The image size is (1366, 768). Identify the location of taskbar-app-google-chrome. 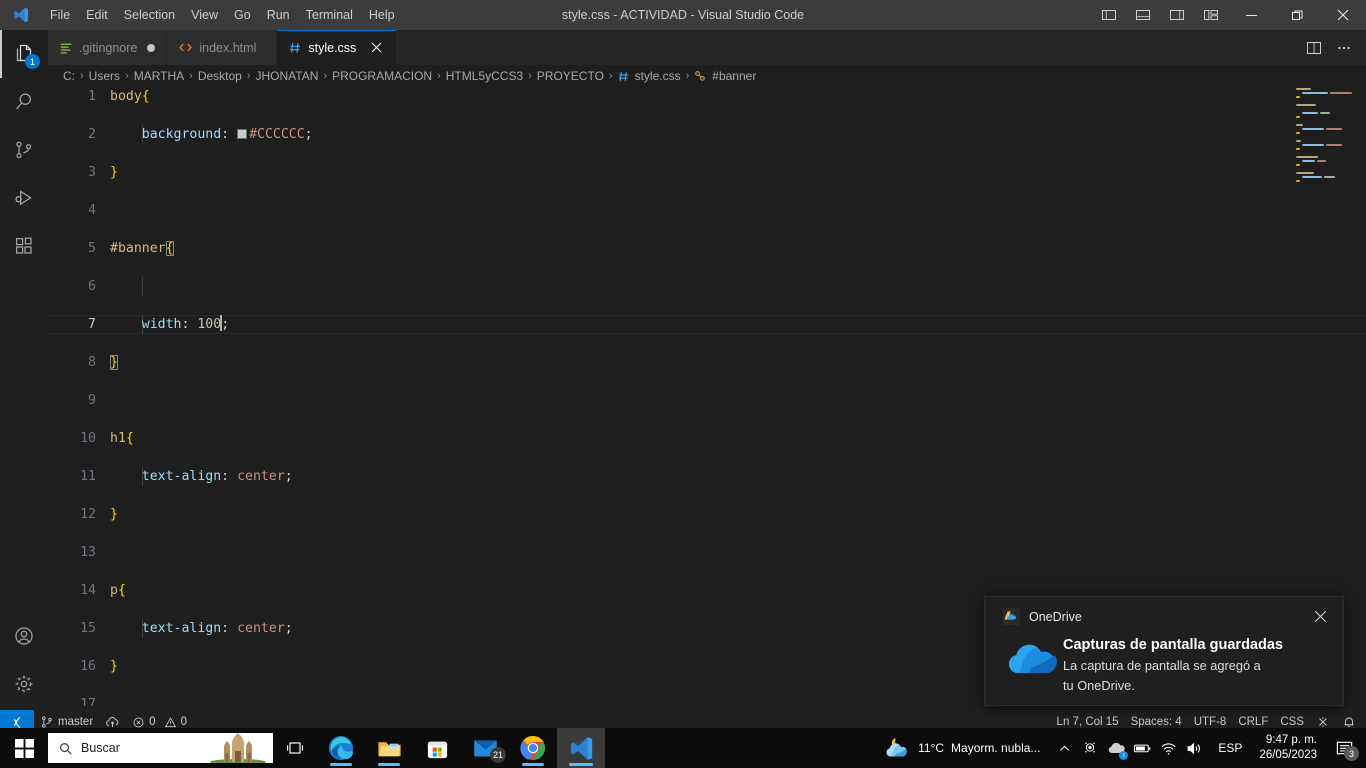
(533, 748).